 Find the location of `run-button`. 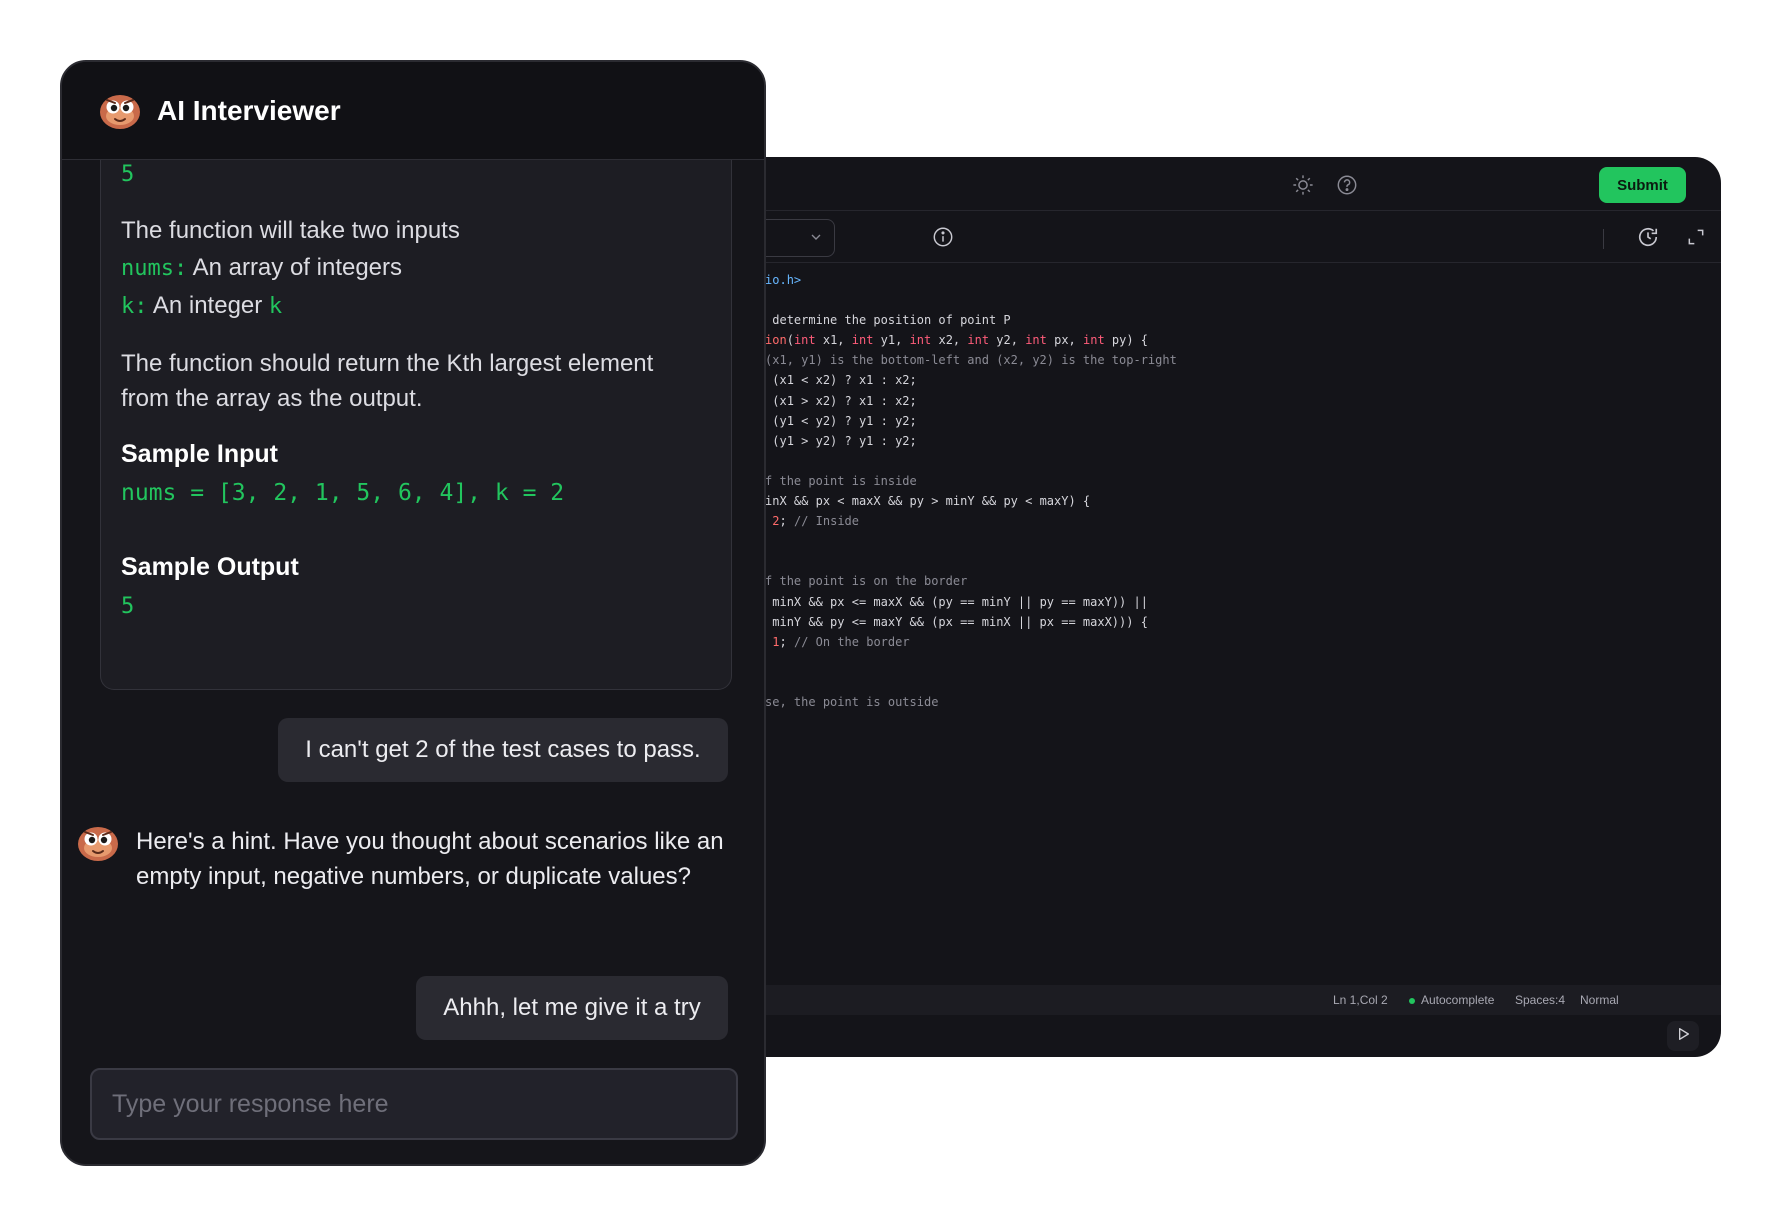

run-button is located at coordinates (1683, 1036).